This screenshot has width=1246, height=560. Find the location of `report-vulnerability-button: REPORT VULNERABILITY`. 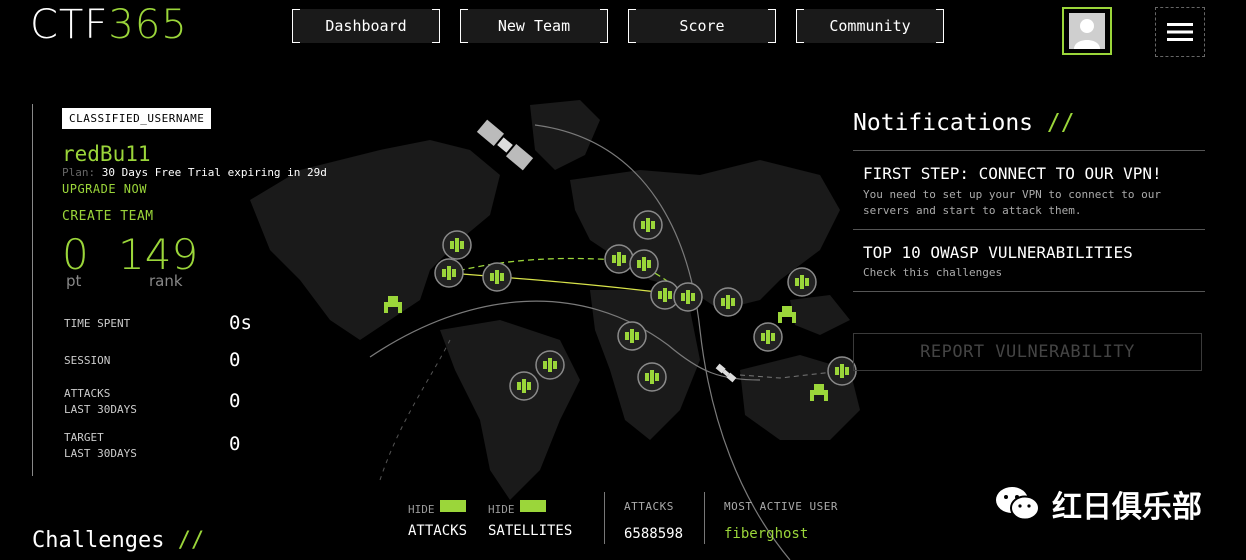

report-vulnerability-button: REPORT VULNERABILITY is located at coordinates (1027, 352).